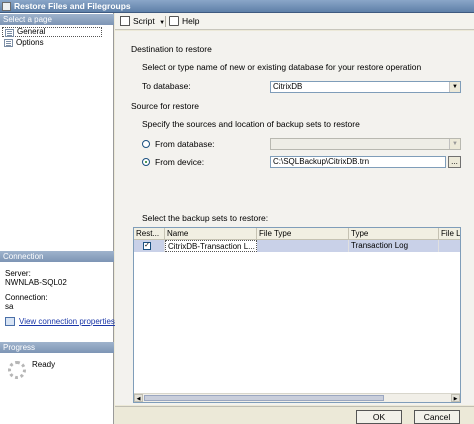 The image size is (474, 424). I want to click on script-button: Script ▼, so click(142, 21).